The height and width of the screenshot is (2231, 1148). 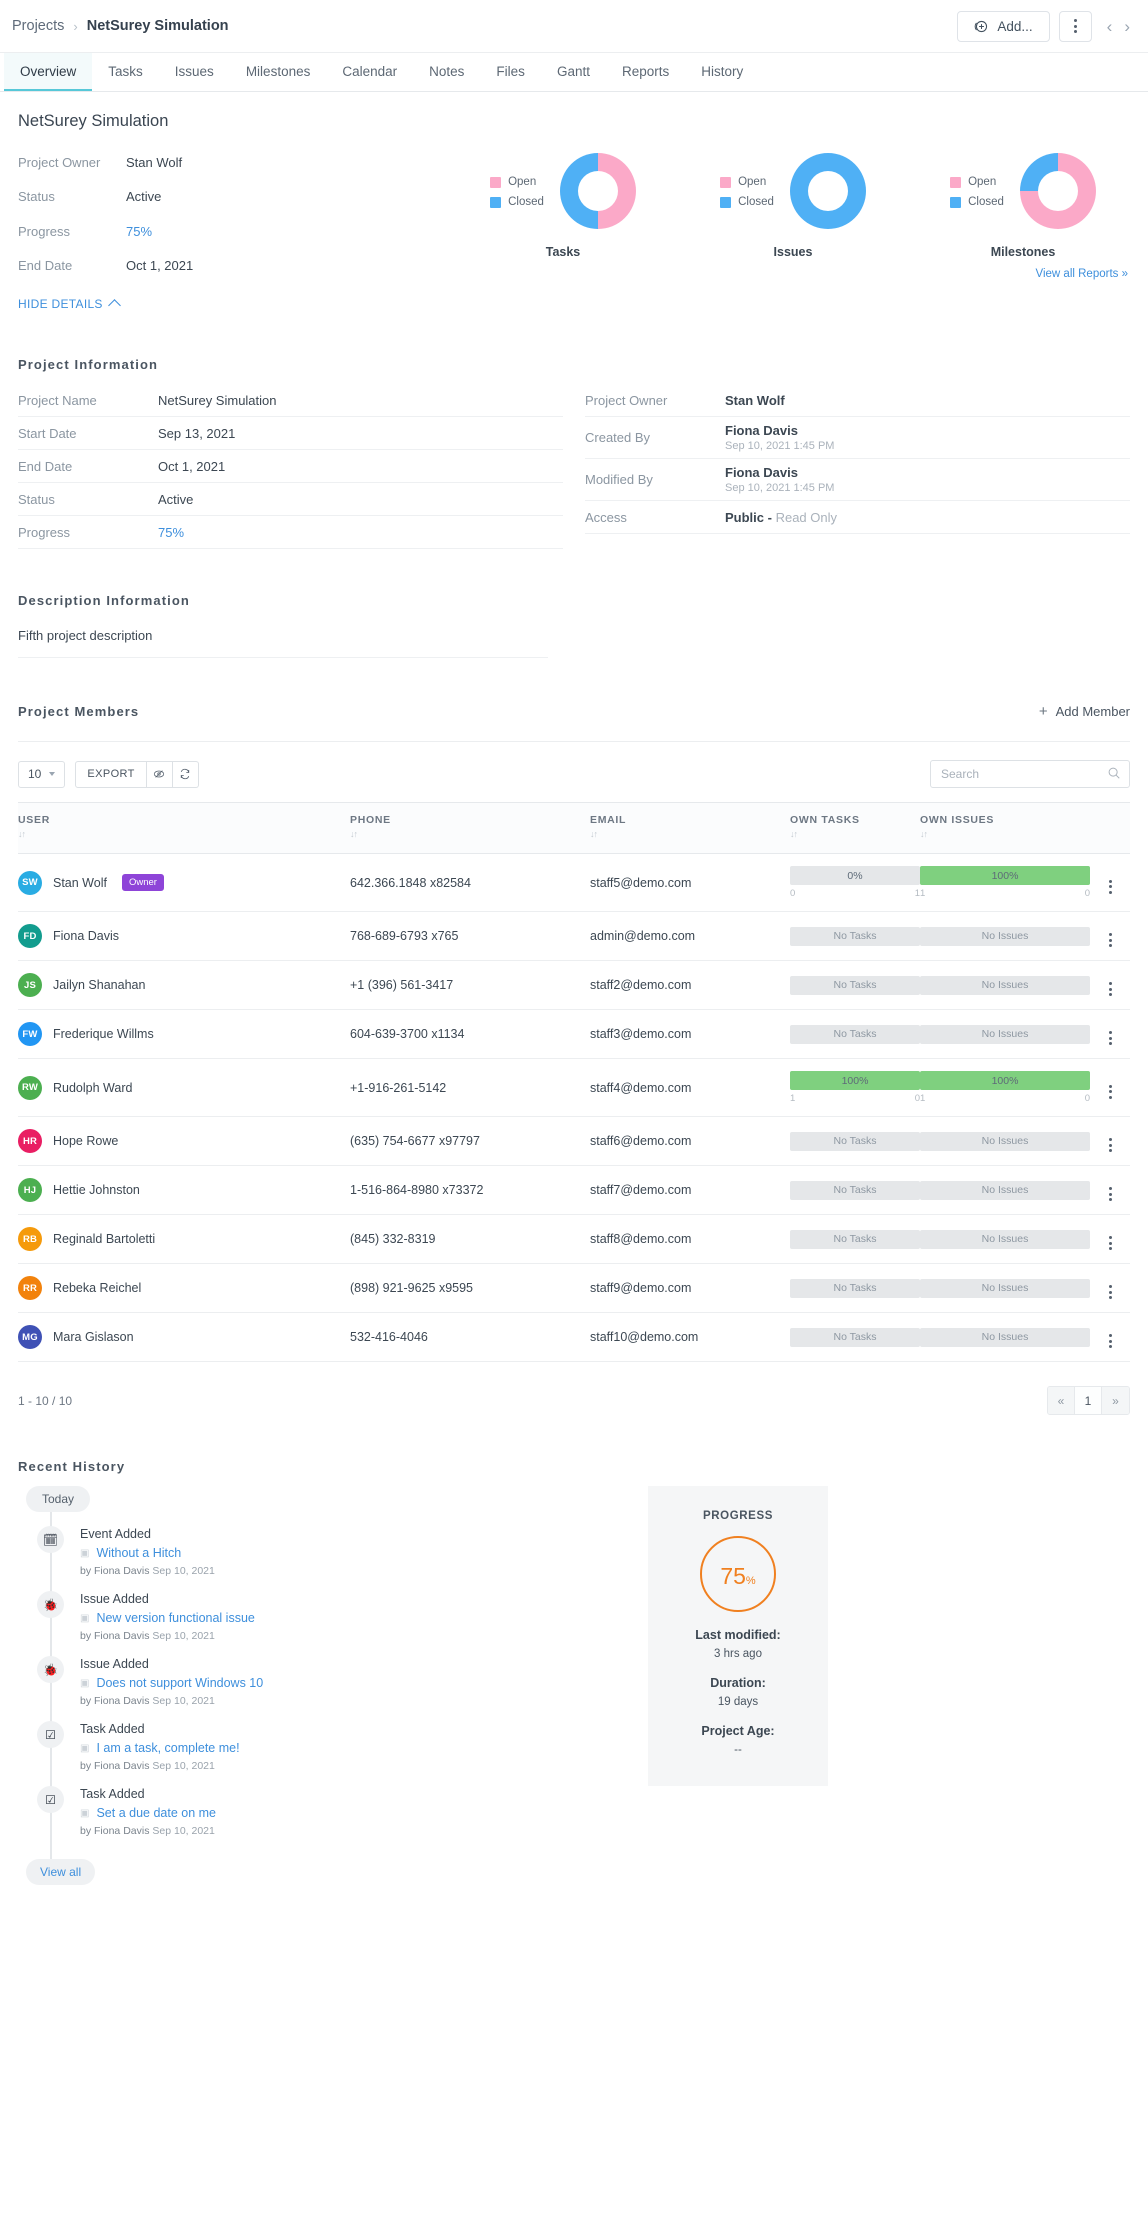 What do you see at coordinates (171, 1683) in the screenshot?
I see `history-item-link: ▣ Does not support Windows 10` at bounding box center [171, 1683].